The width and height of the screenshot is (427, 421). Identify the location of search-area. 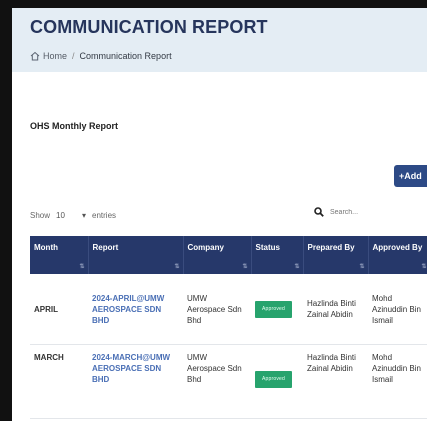
(346, 212).